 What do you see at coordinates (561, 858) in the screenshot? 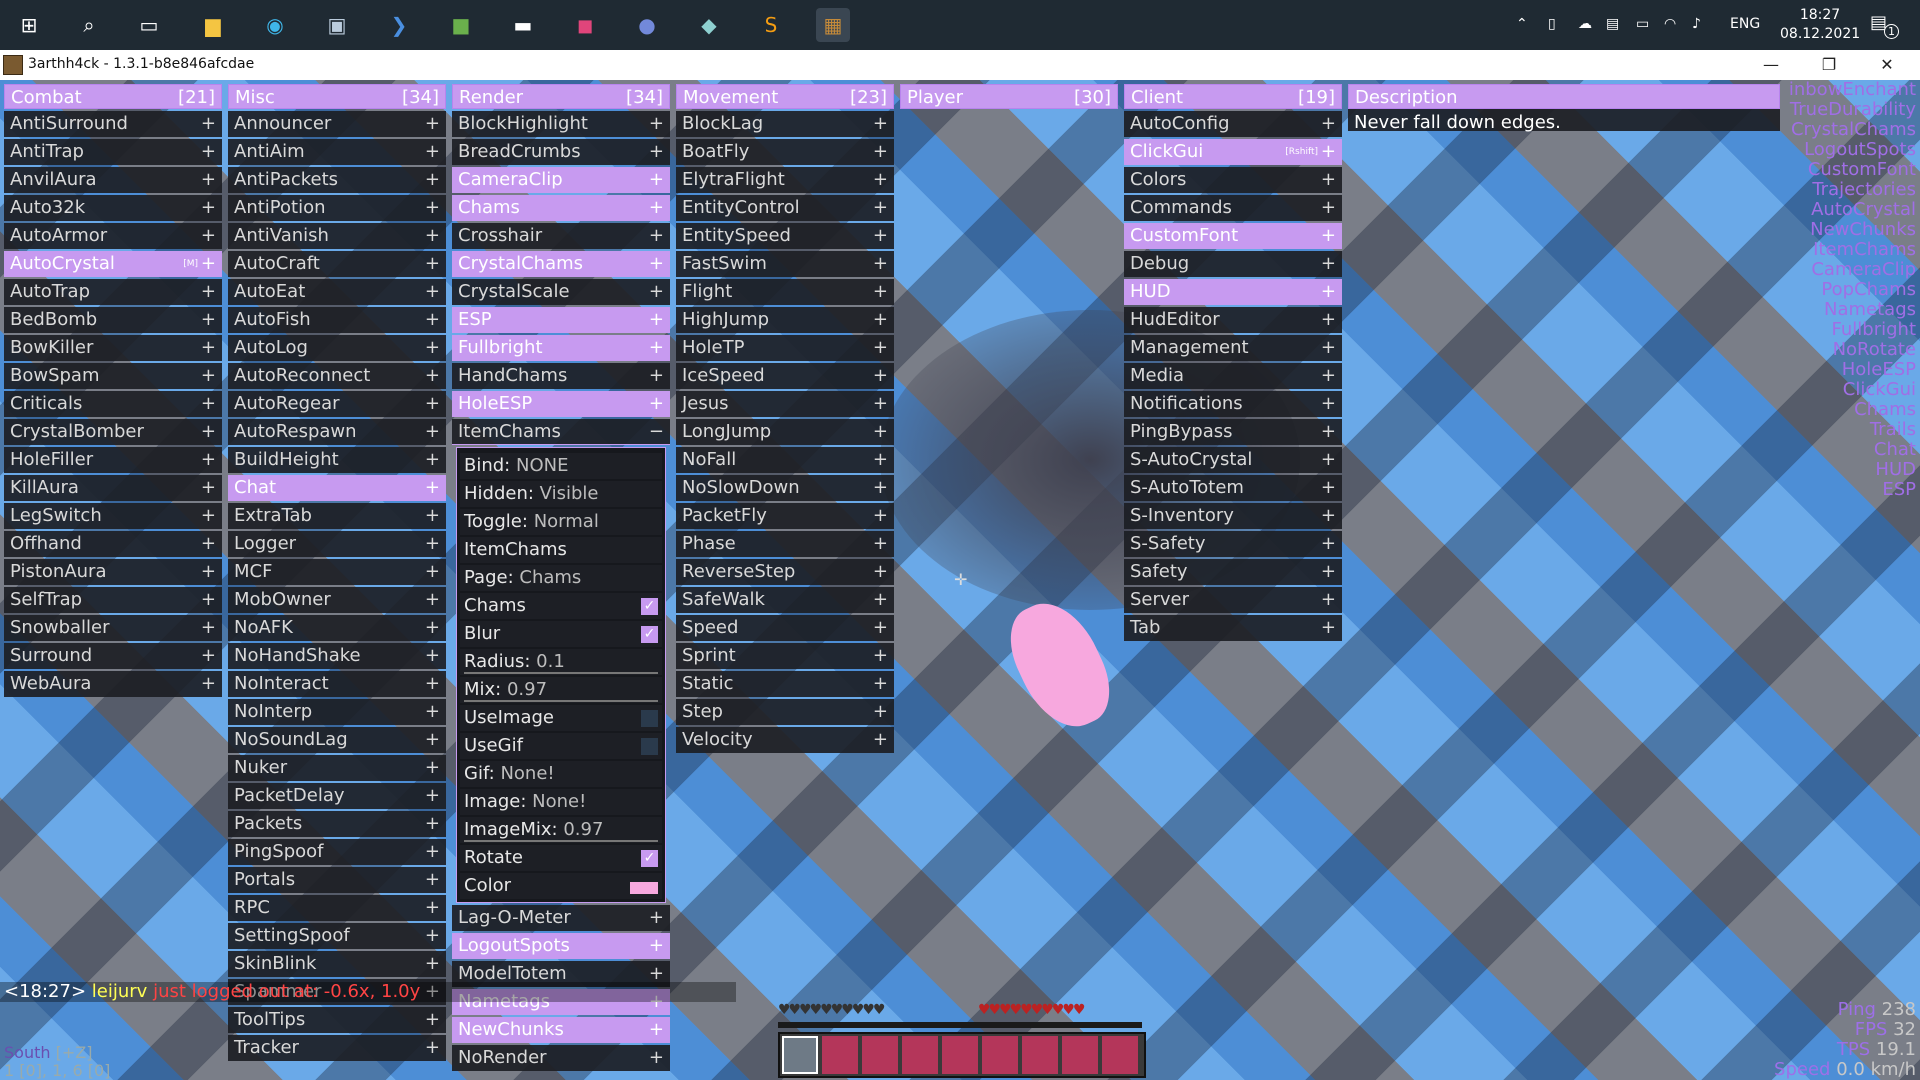
I see `setting-rotate: Rotate ✓` at bounding box center [561, 858].